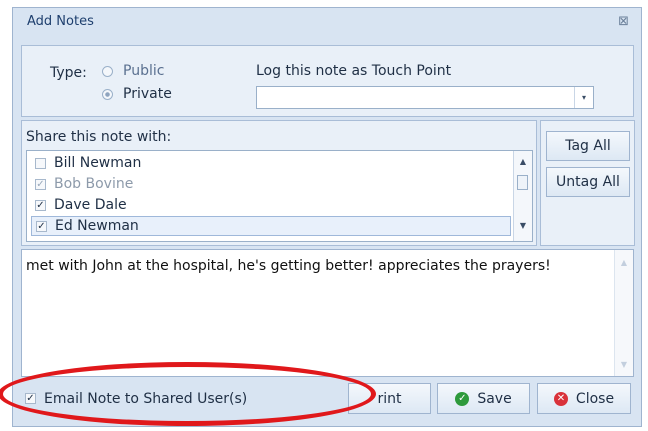 The width and height of the screenshot is (648, 431). Describe the element at coordinates (271, 226) in the screenshot. I see `list-item-selected: ✓ Ed Newman` at that location.